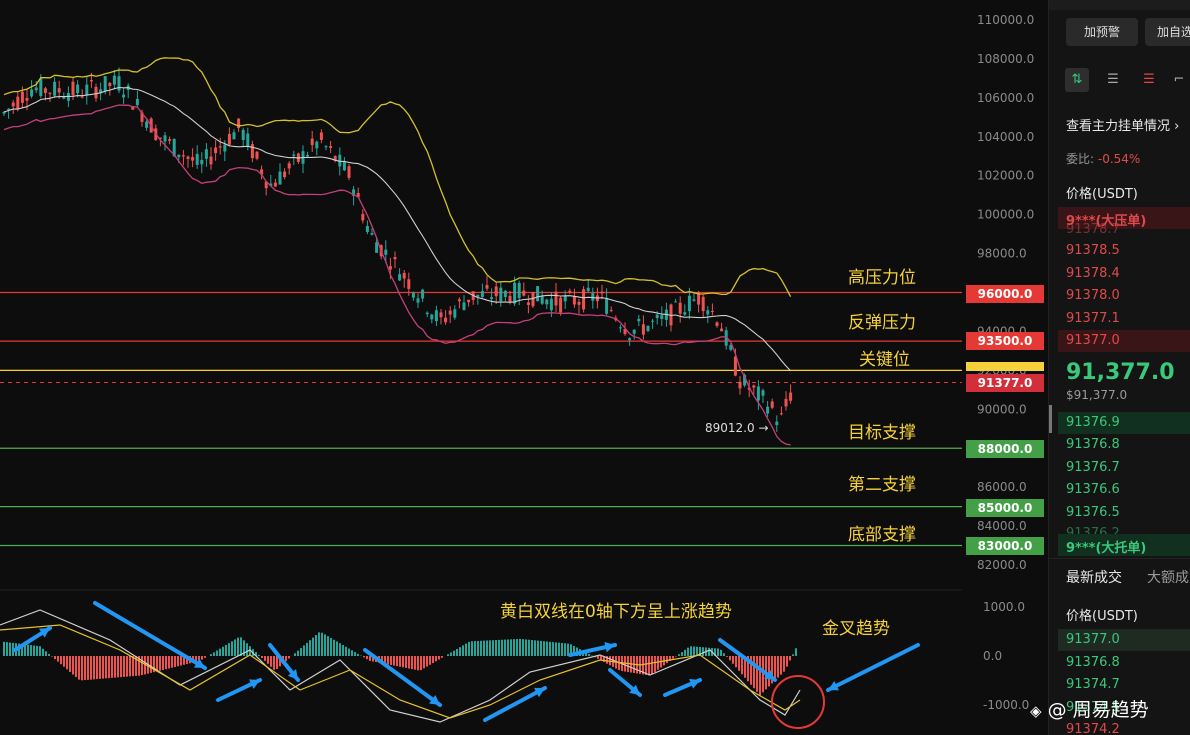 The image size is (1190, 735). What do you see at coordinates (1093, 273) in the screenshot?
I see `ask-row: 91378.4` at bounding box center [1093, 273].